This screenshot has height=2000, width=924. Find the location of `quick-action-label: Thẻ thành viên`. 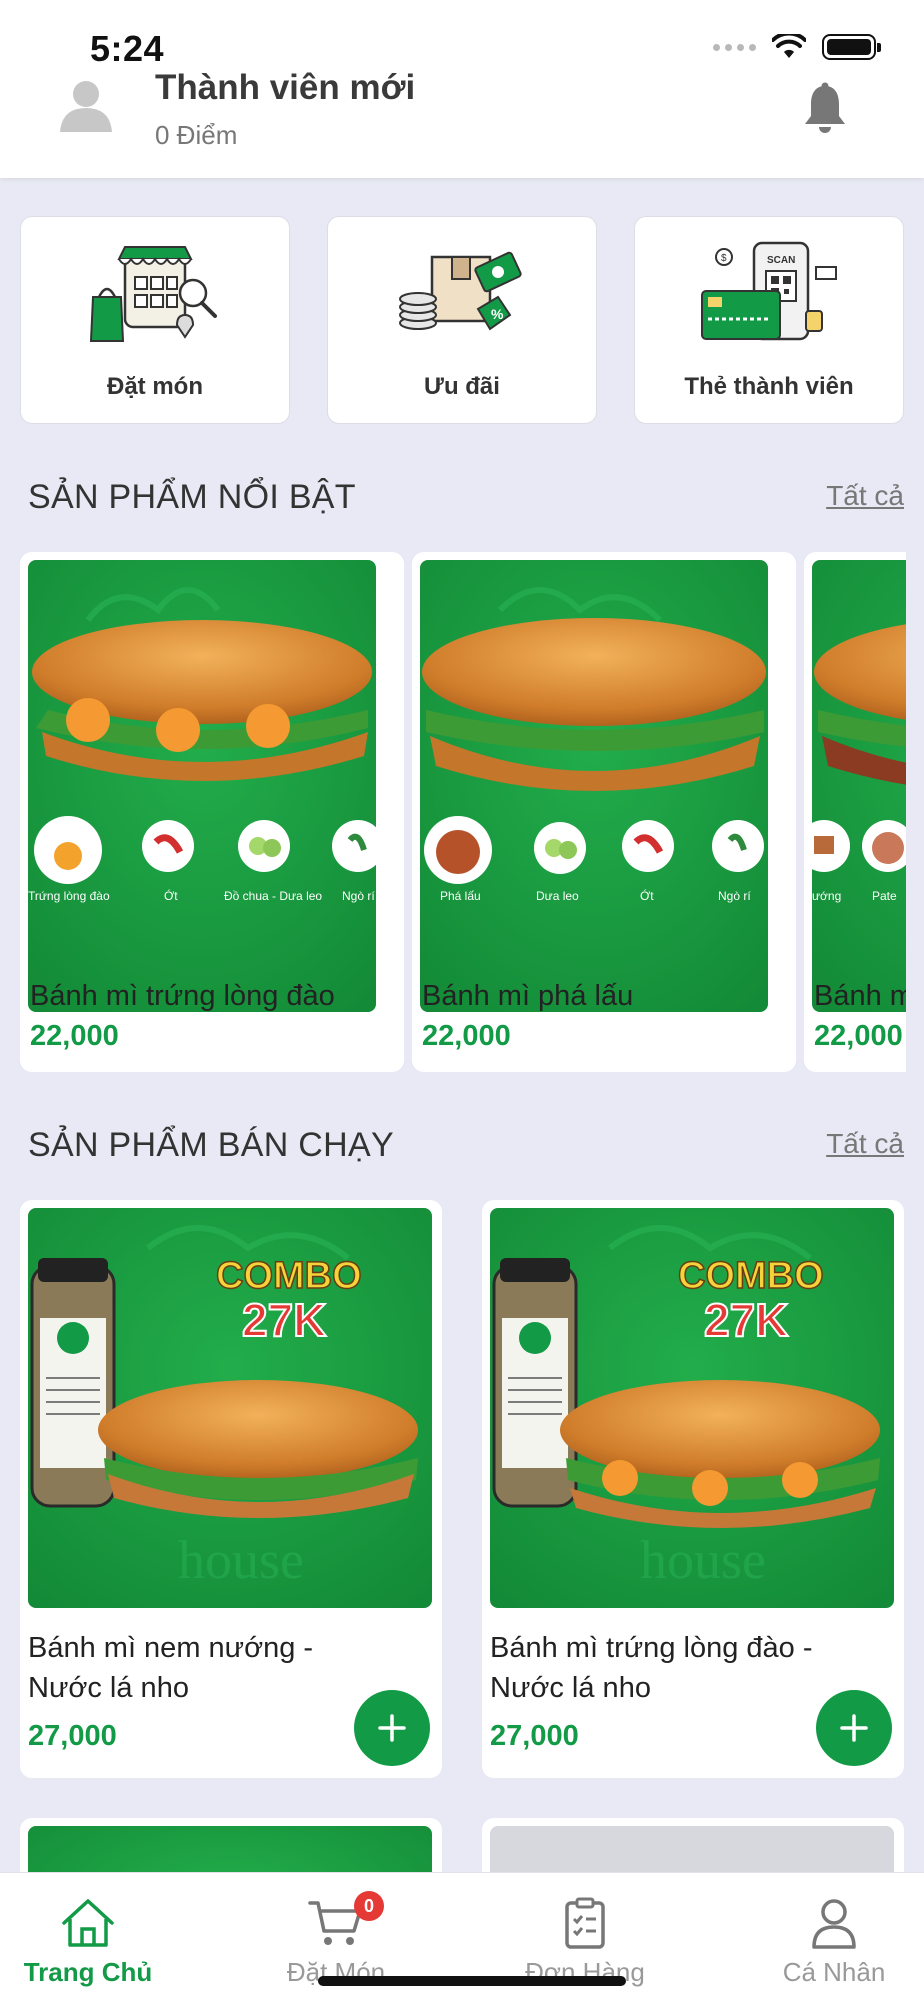

quick-action-label: Thẻ thành viên is located at coordinates (769, 386).